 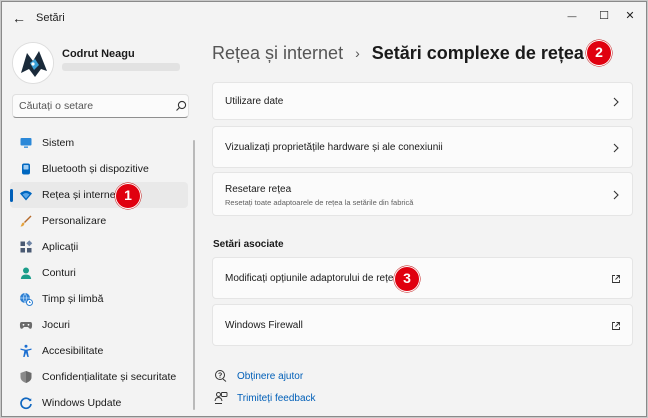 I want to click on annotation-badge-1: 1, so click(x=128, y=196).